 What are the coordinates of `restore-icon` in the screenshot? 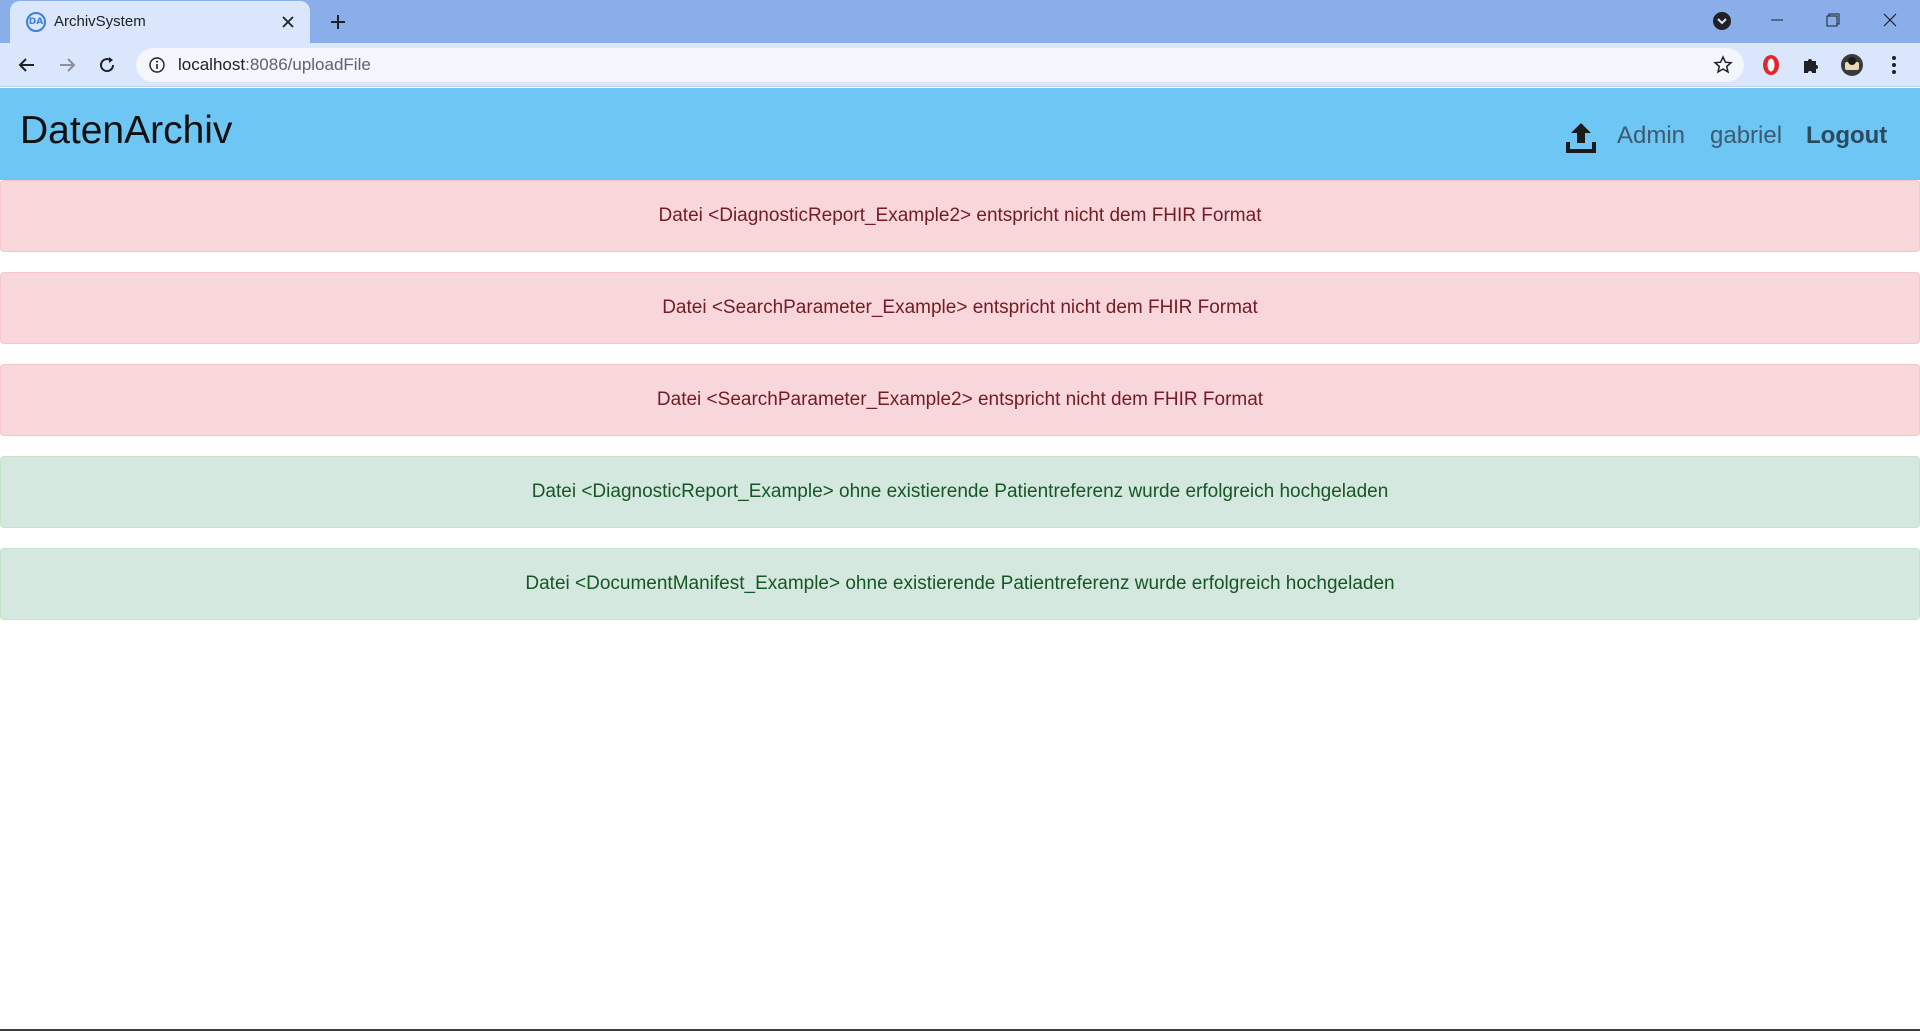 It's located at (1833, 20).